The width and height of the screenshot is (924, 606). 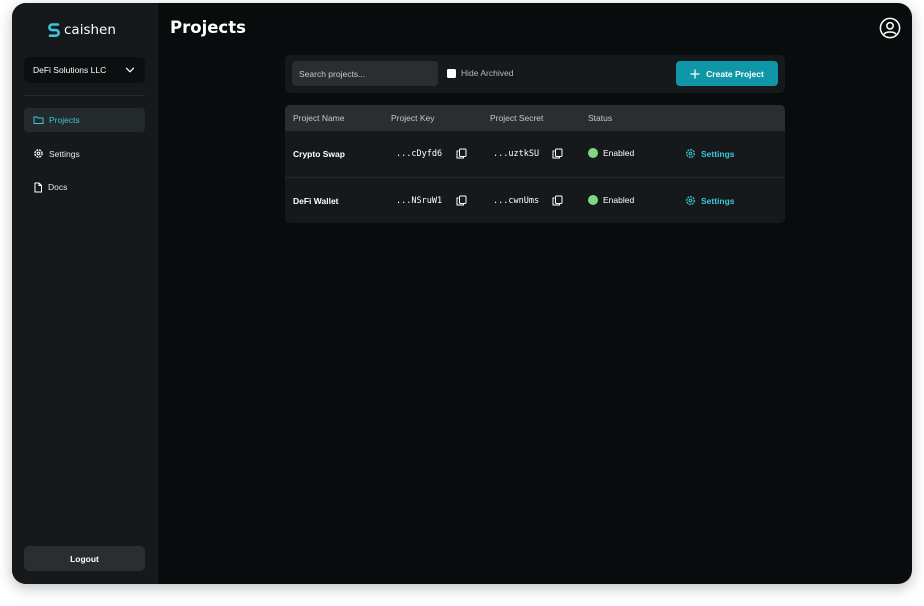 I want to click on logo-text: caishen, so click(x=90, y=30).